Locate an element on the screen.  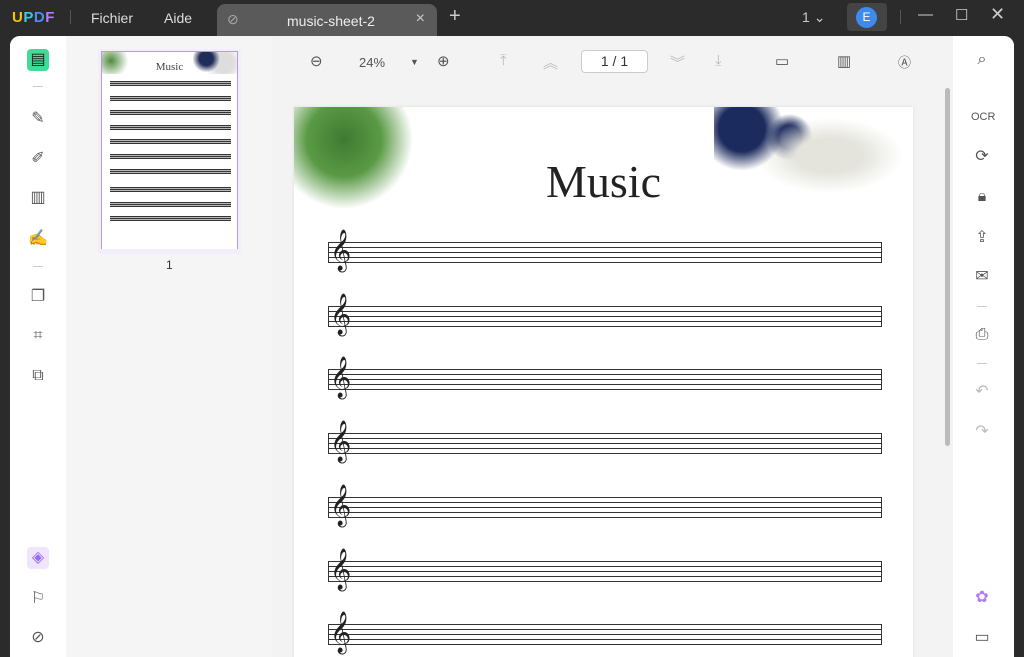
form-icon: ▥ is located at coordinates (38, 198).